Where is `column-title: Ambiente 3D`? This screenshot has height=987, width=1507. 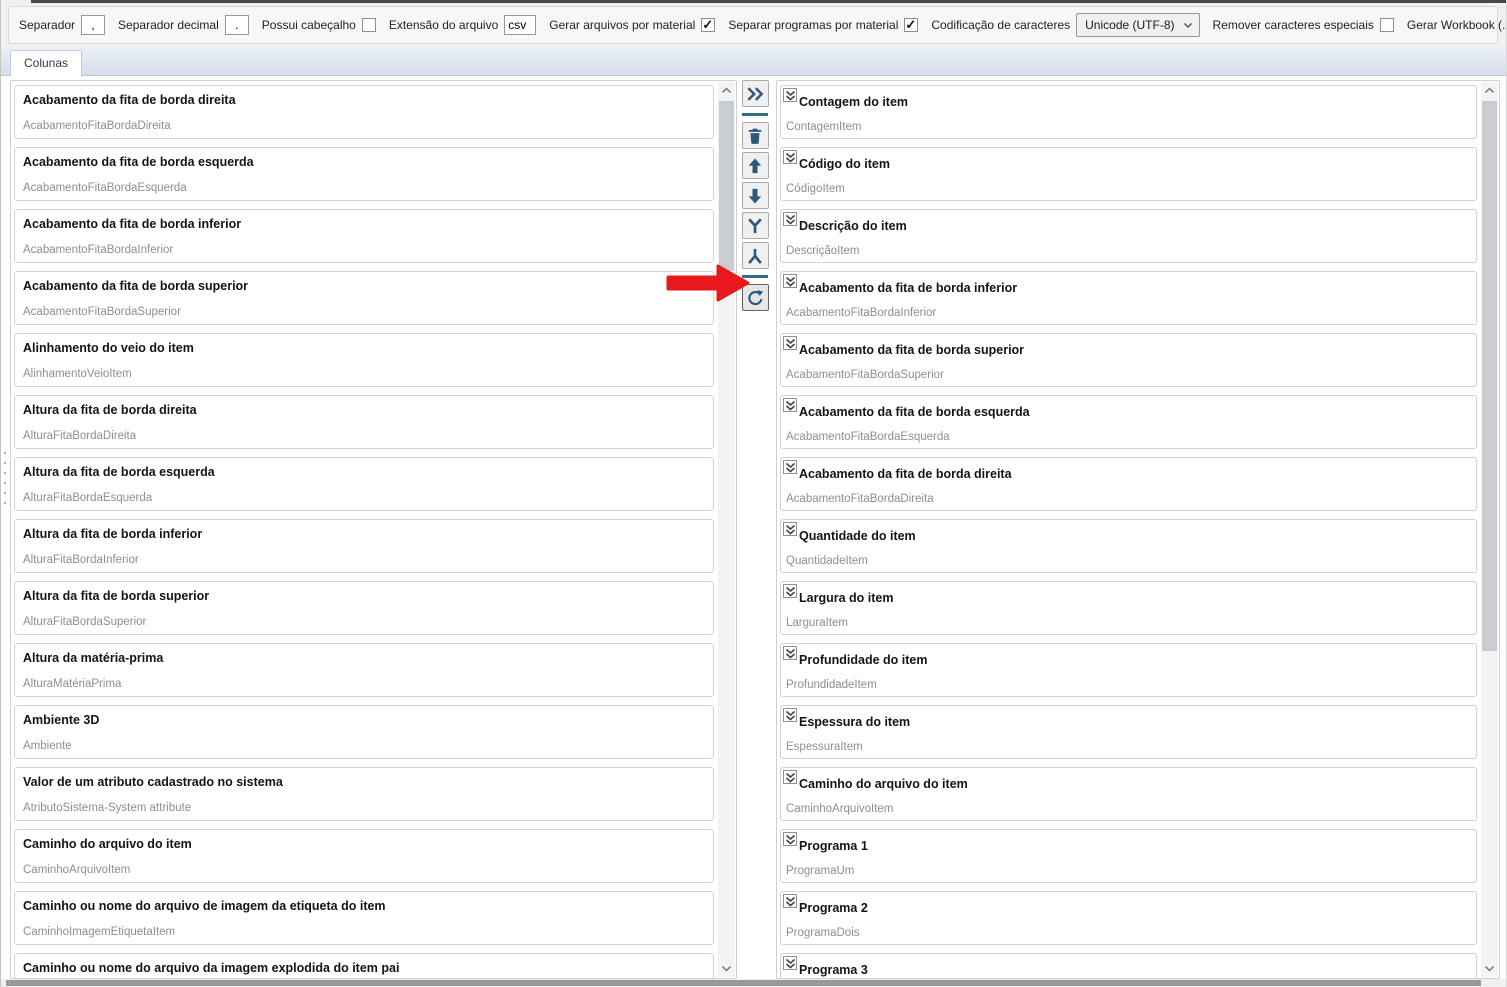 column-title: Ambiente 3D is located at coordinates (61, 720).